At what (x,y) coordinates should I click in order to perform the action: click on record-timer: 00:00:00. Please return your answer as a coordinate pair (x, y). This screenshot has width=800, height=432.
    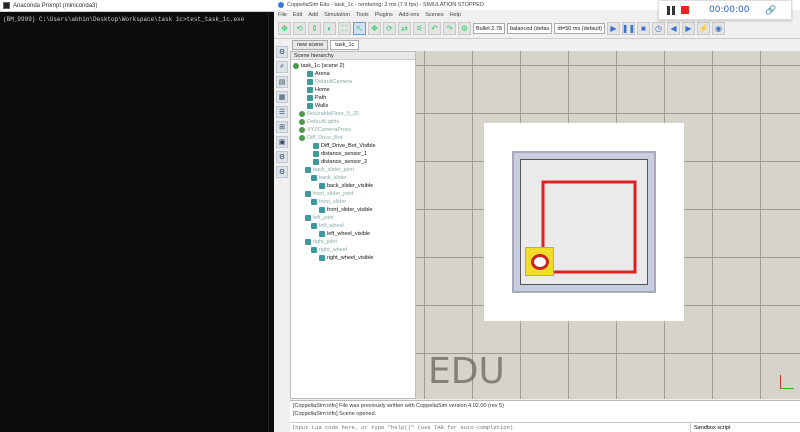
    Looking at the image, I should click on (729, 10).